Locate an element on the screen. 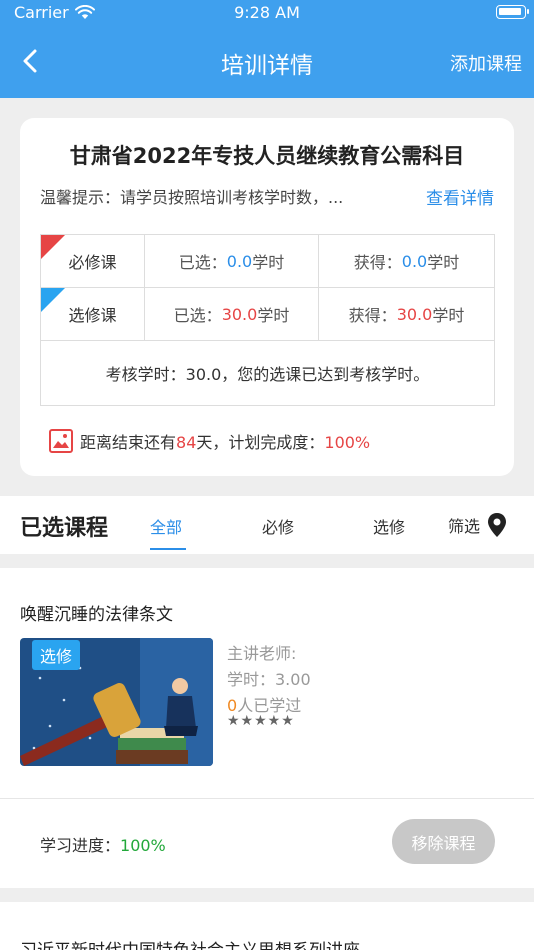  tab-elective: 选修 is located at coordinates (389, 526).